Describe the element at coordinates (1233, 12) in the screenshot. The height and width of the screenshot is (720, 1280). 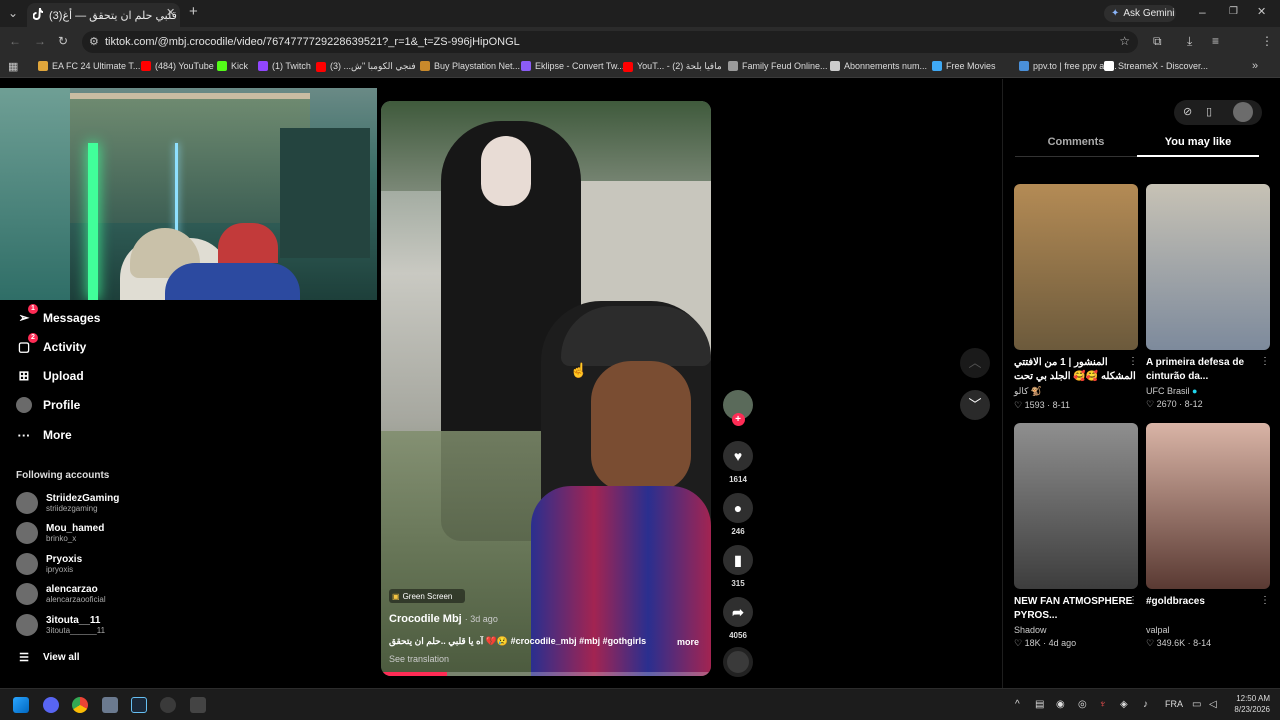
I see `restore-icon: ❐` at that location.